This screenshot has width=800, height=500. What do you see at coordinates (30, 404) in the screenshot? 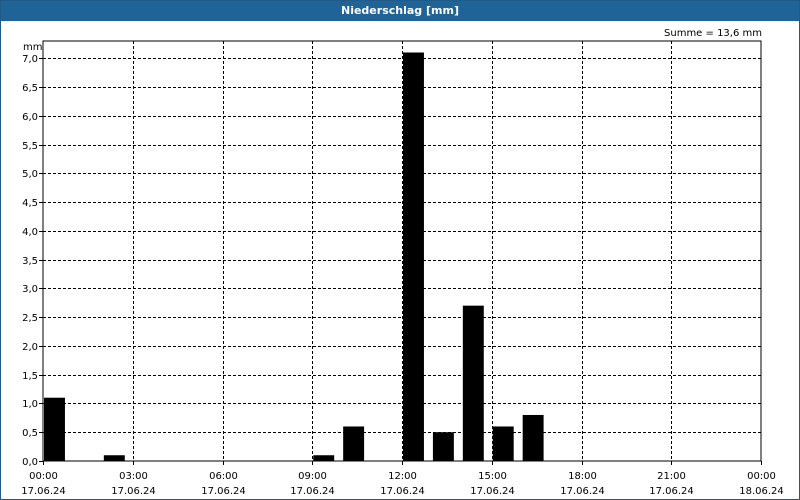
I see `y-tick-label: 1,0` at bounding box center [30, 404].